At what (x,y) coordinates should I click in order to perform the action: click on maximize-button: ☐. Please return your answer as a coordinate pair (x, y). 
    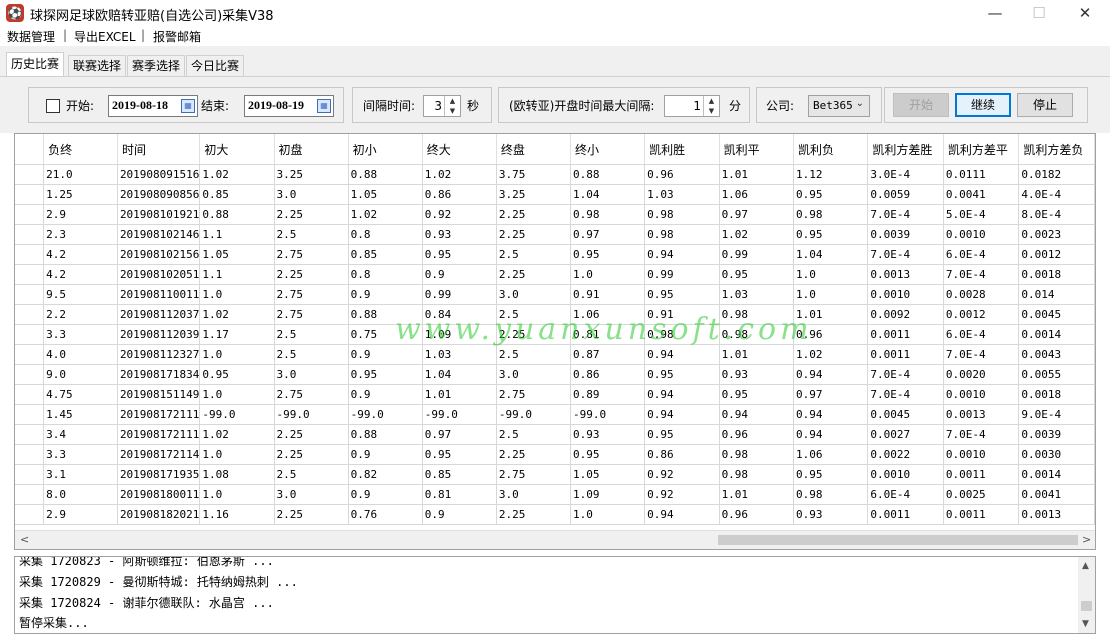
    Looking at the image, I should click on (1039, 13).